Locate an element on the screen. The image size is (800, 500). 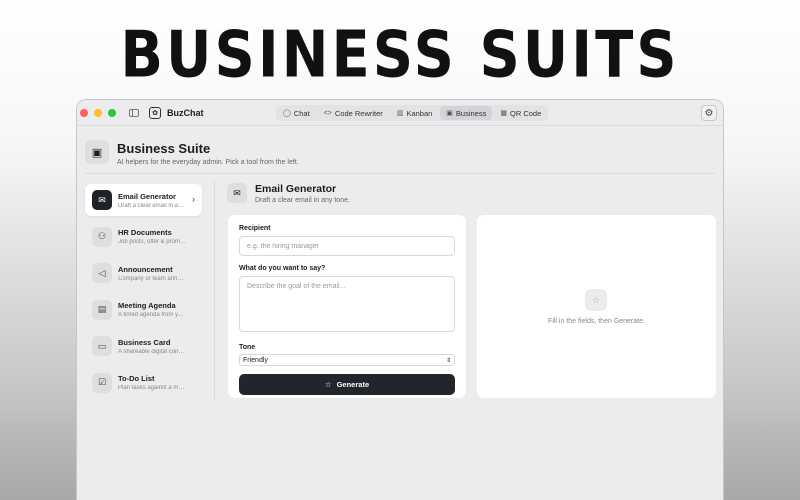
tab-label: Business is located at coordinates (471, 113).